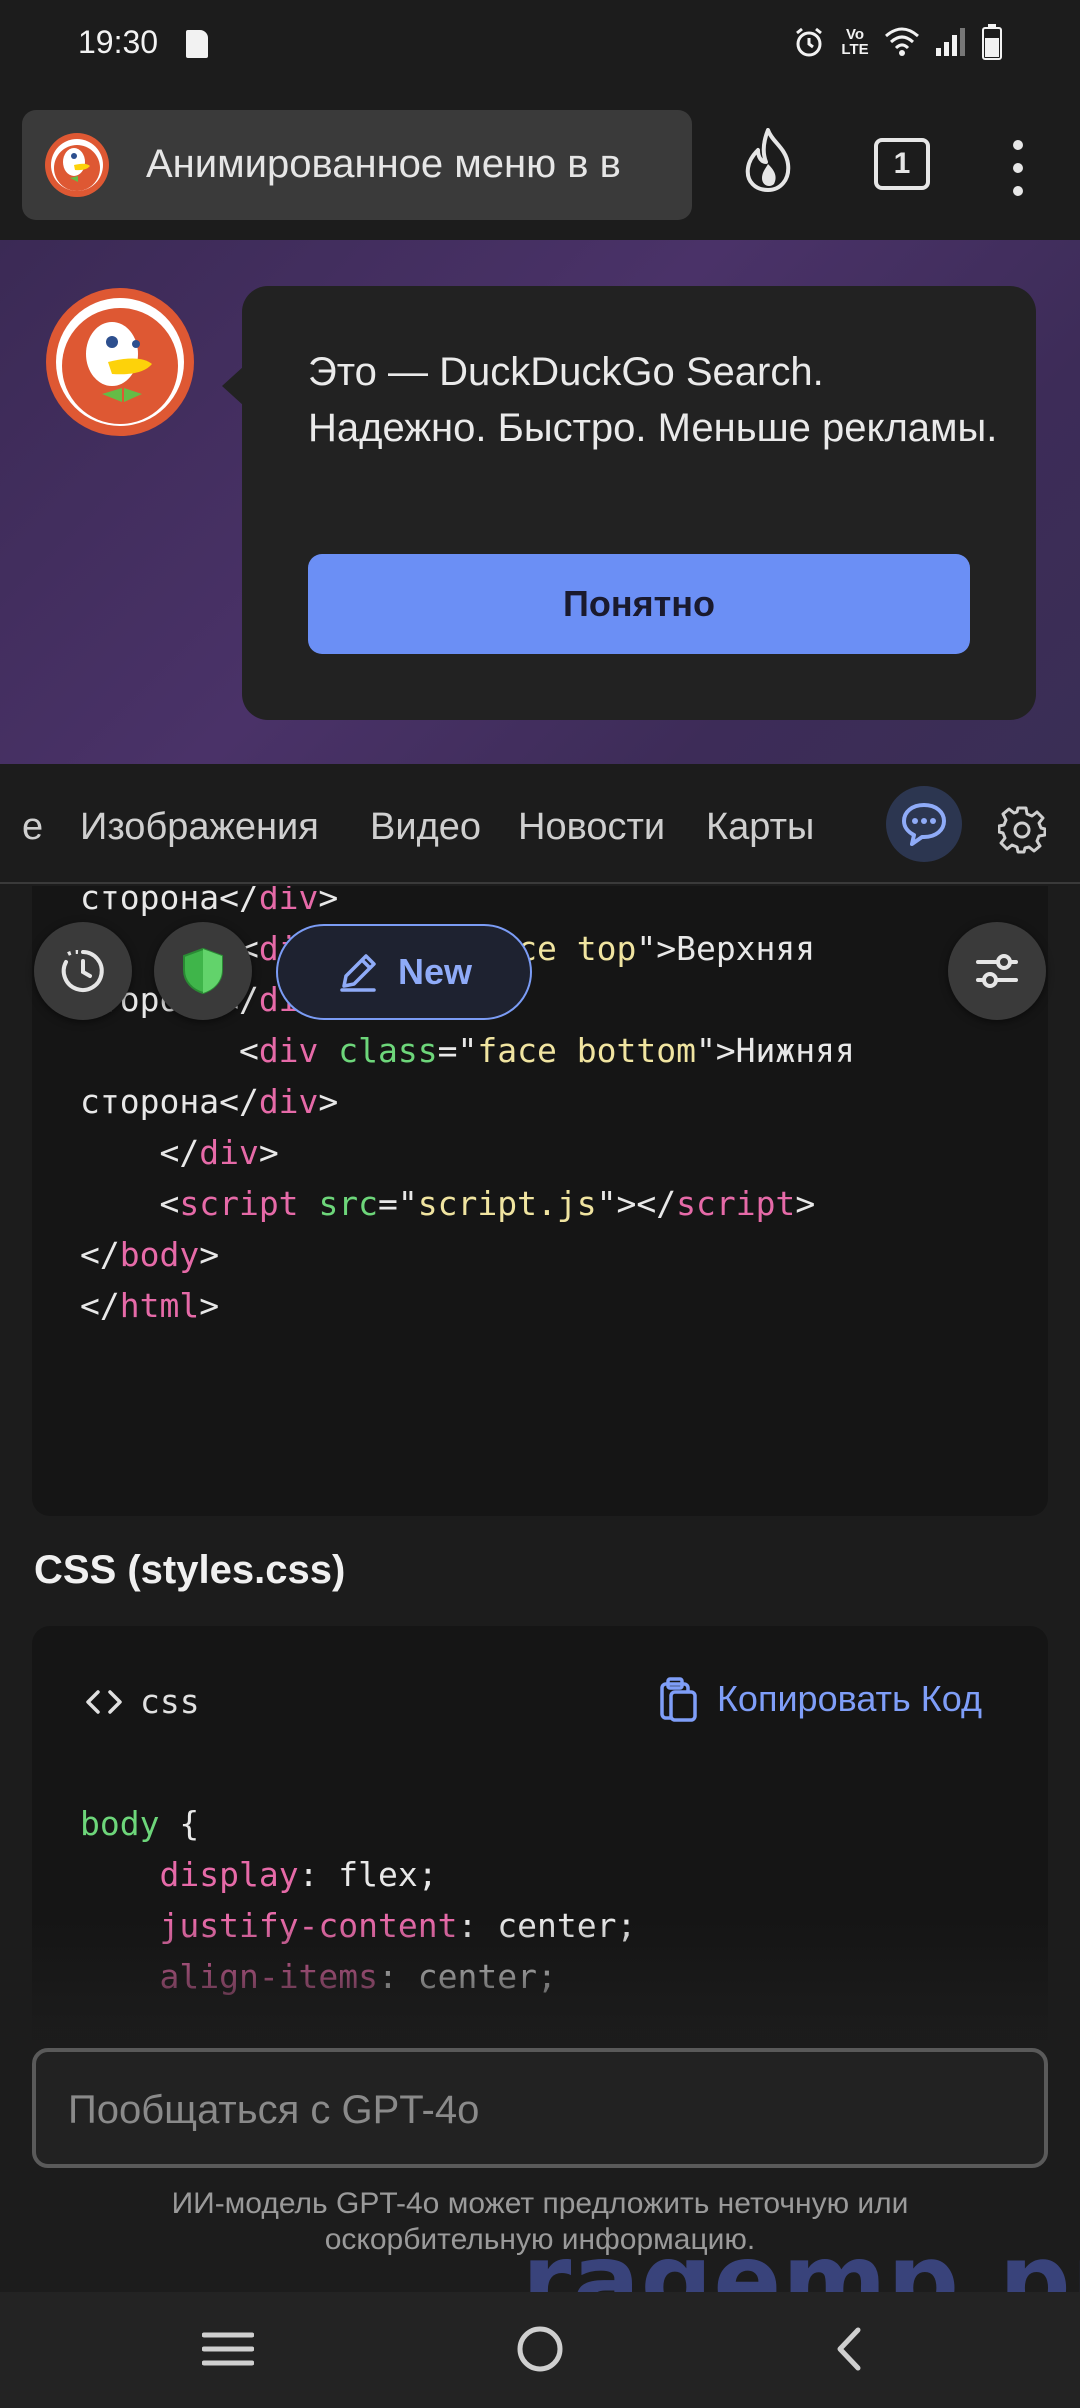 This screenshot has width=1080, height=2408. I want to click on code-token: {, so click(179, 1823).